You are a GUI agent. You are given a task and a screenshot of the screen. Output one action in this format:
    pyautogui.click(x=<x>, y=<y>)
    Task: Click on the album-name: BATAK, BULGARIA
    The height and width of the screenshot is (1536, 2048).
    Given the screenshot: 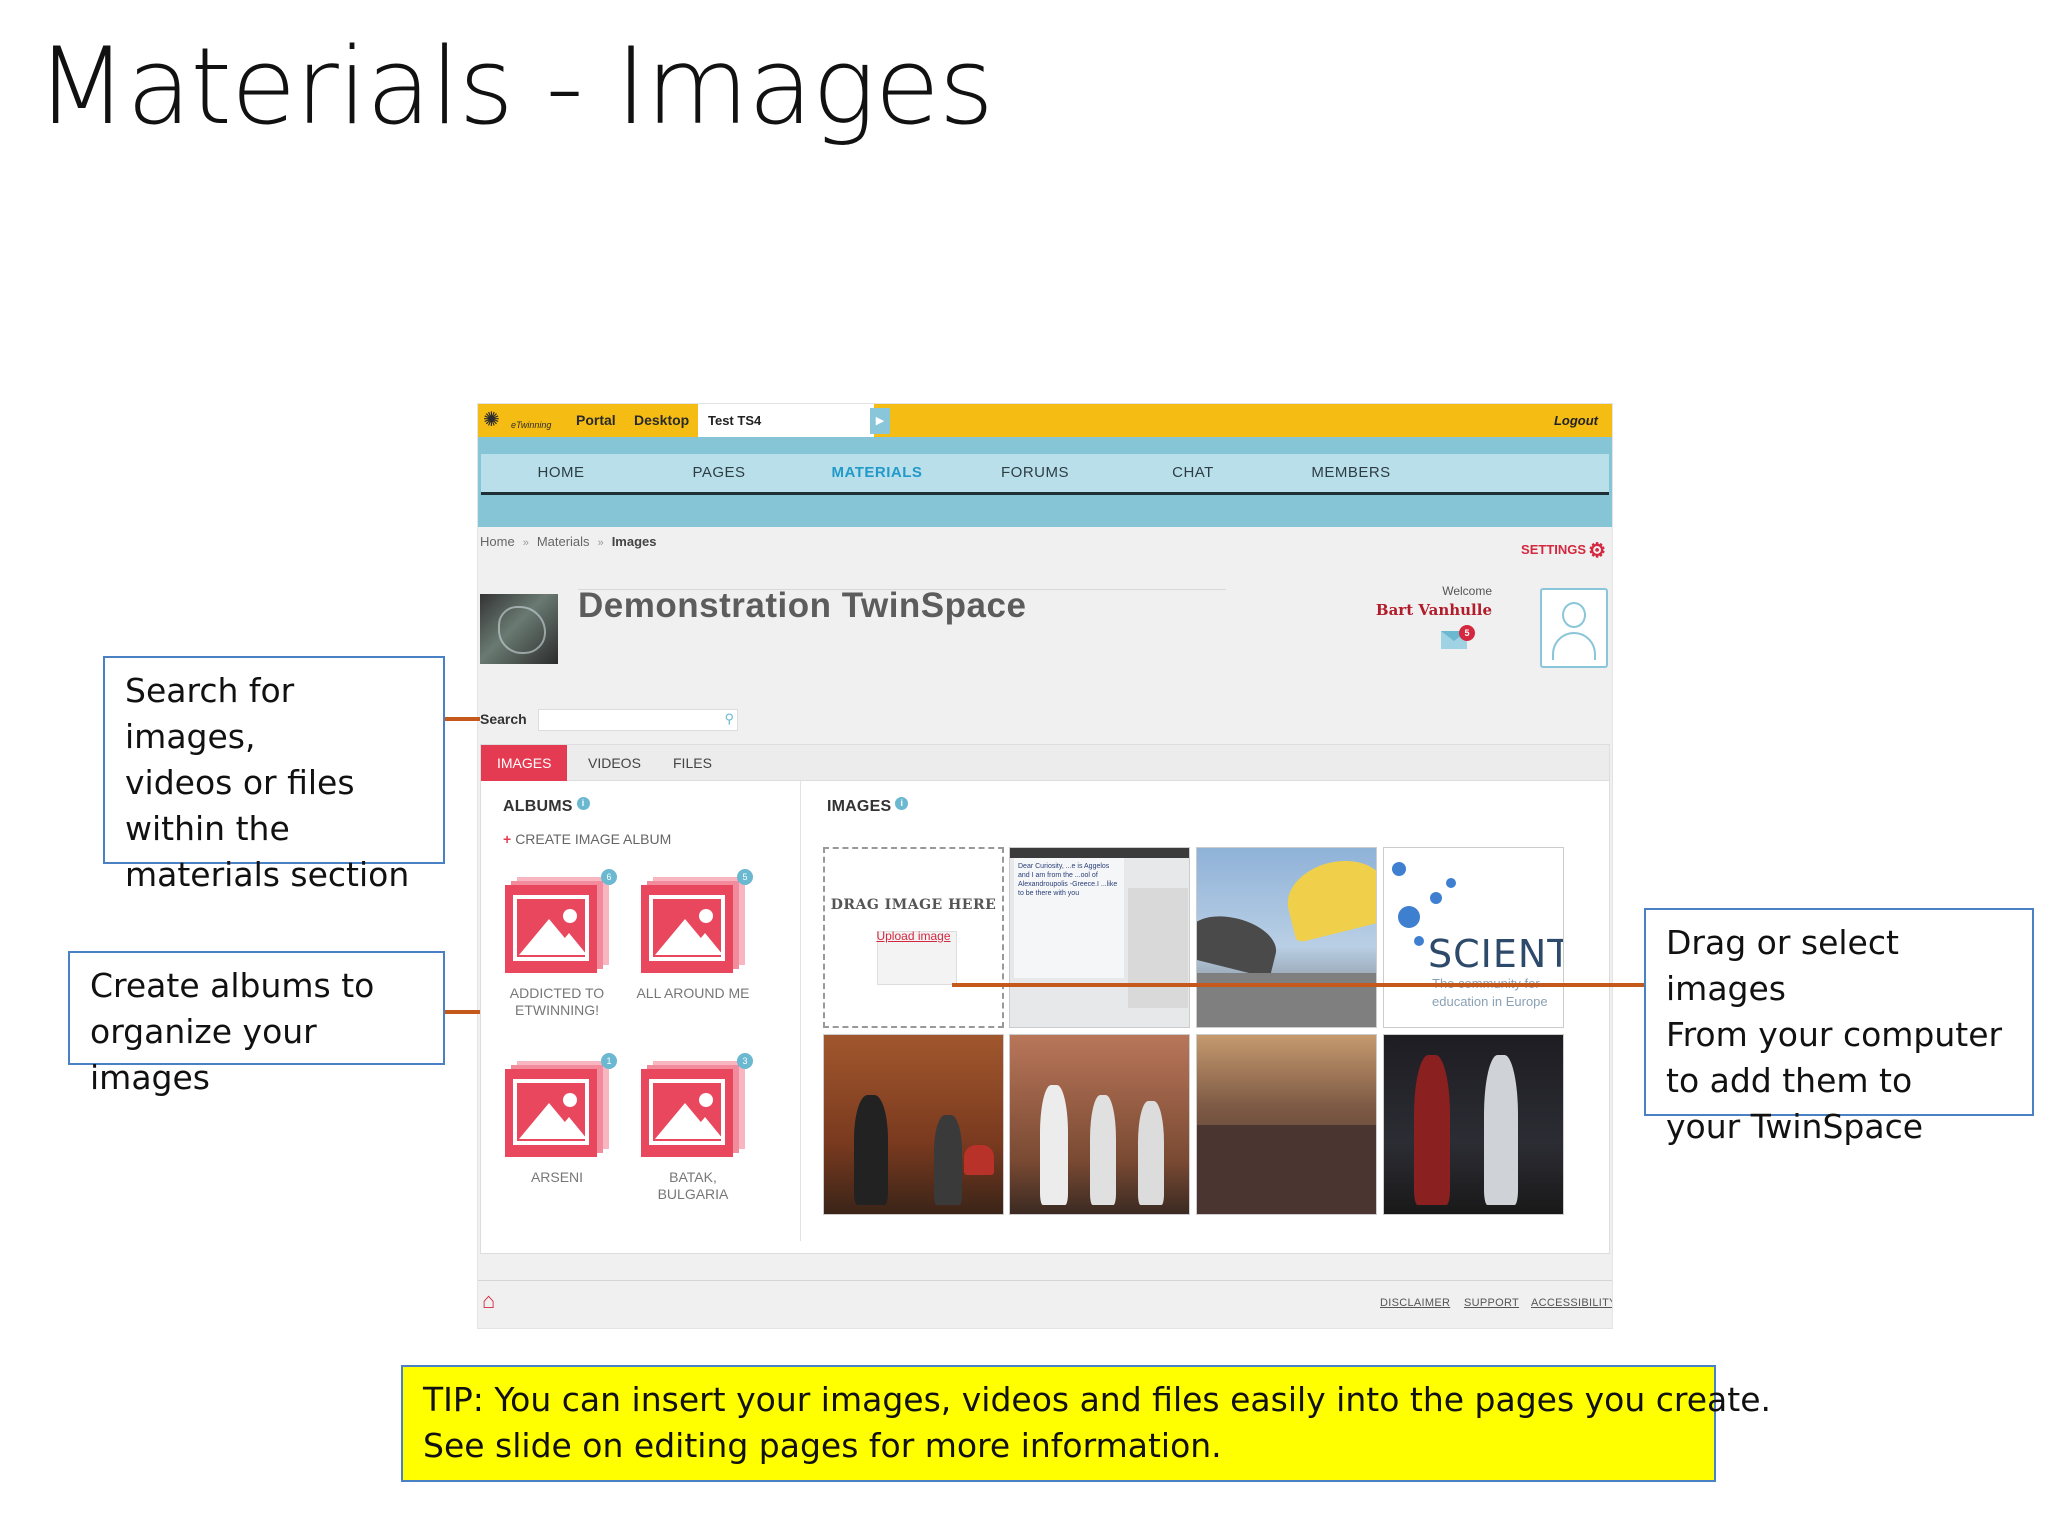 What is the action you would take?
    pyautogui.click(x=693, y=1185)
    